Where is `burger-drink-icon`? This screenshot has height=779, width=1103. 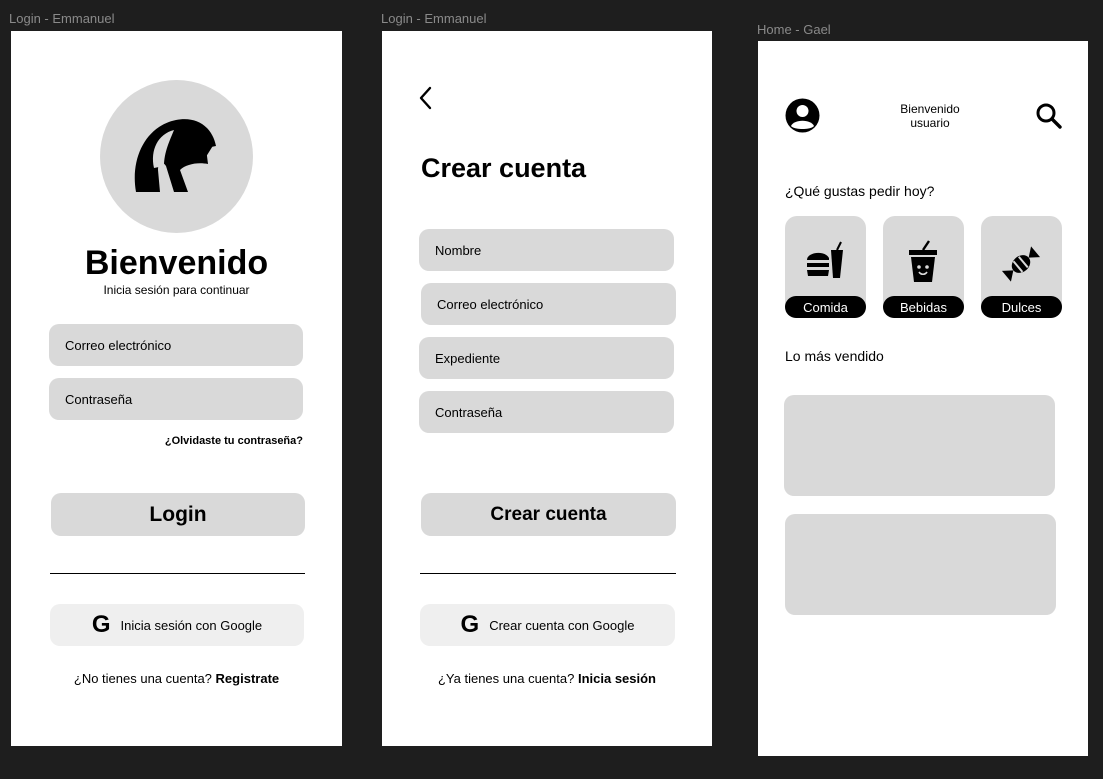
burger-drink-icon is located at coordinates (825, 259).